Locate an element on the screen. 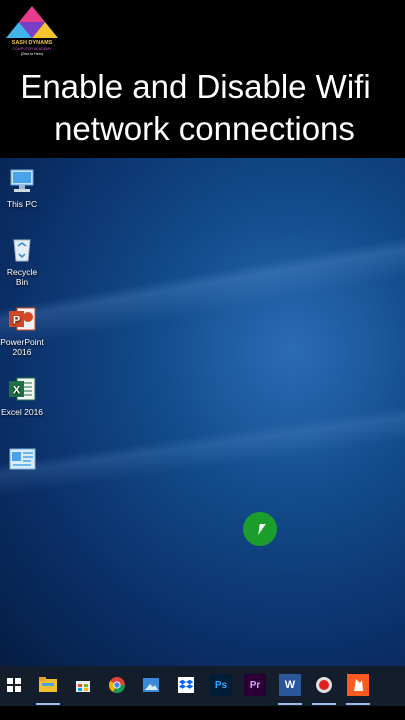 This screenshot has height=720, width=405. control-panel-icon is located at coordinates (22, 459).